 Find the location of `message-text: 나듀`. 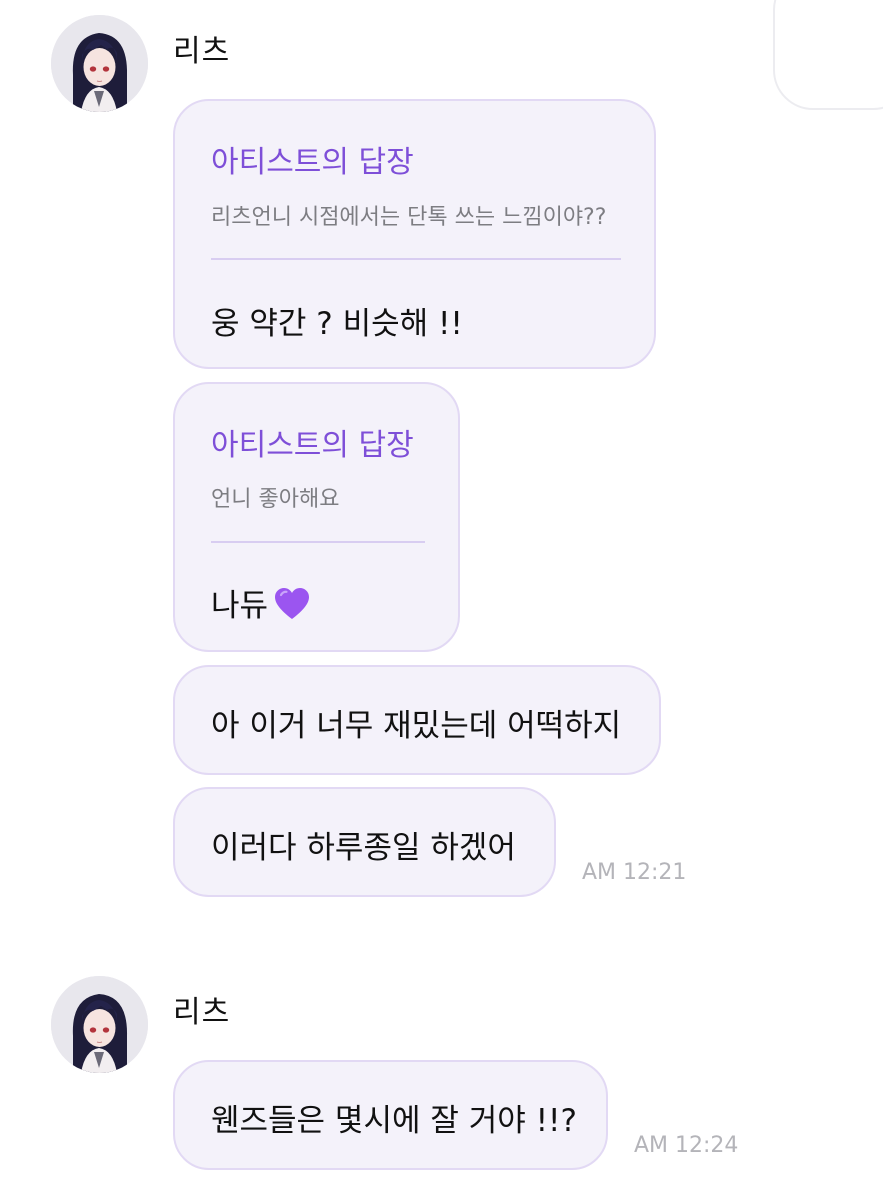

message-text: 나듀 is located at coordinates (240, 606).